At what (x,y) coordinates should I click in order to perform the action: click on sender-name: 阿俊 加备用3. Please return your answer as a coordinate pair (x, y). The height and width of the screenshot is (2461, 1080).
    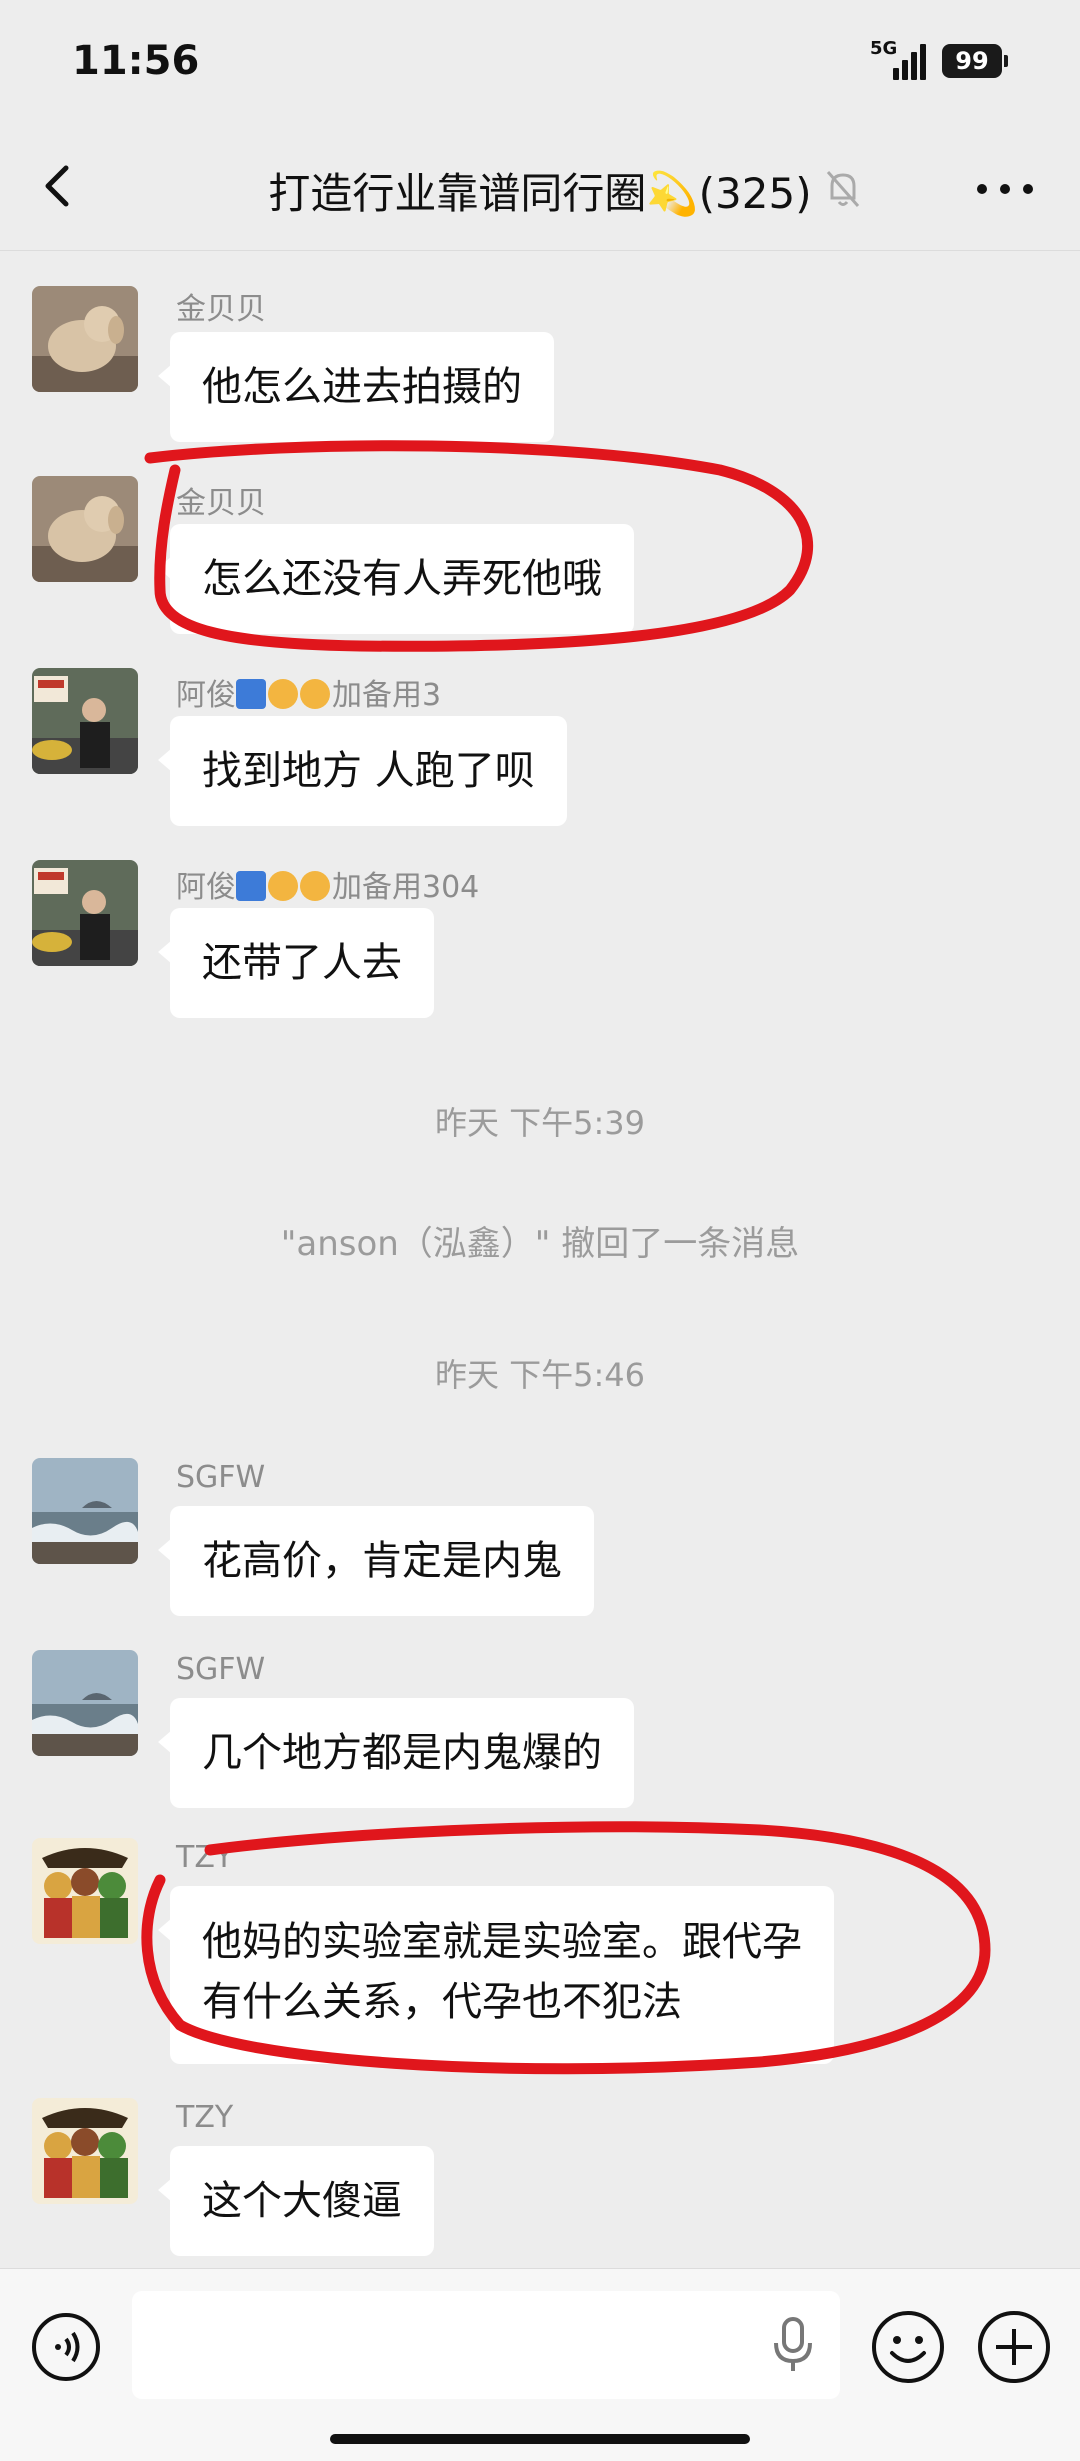
    Looking at the image, I should click on (308, 692).